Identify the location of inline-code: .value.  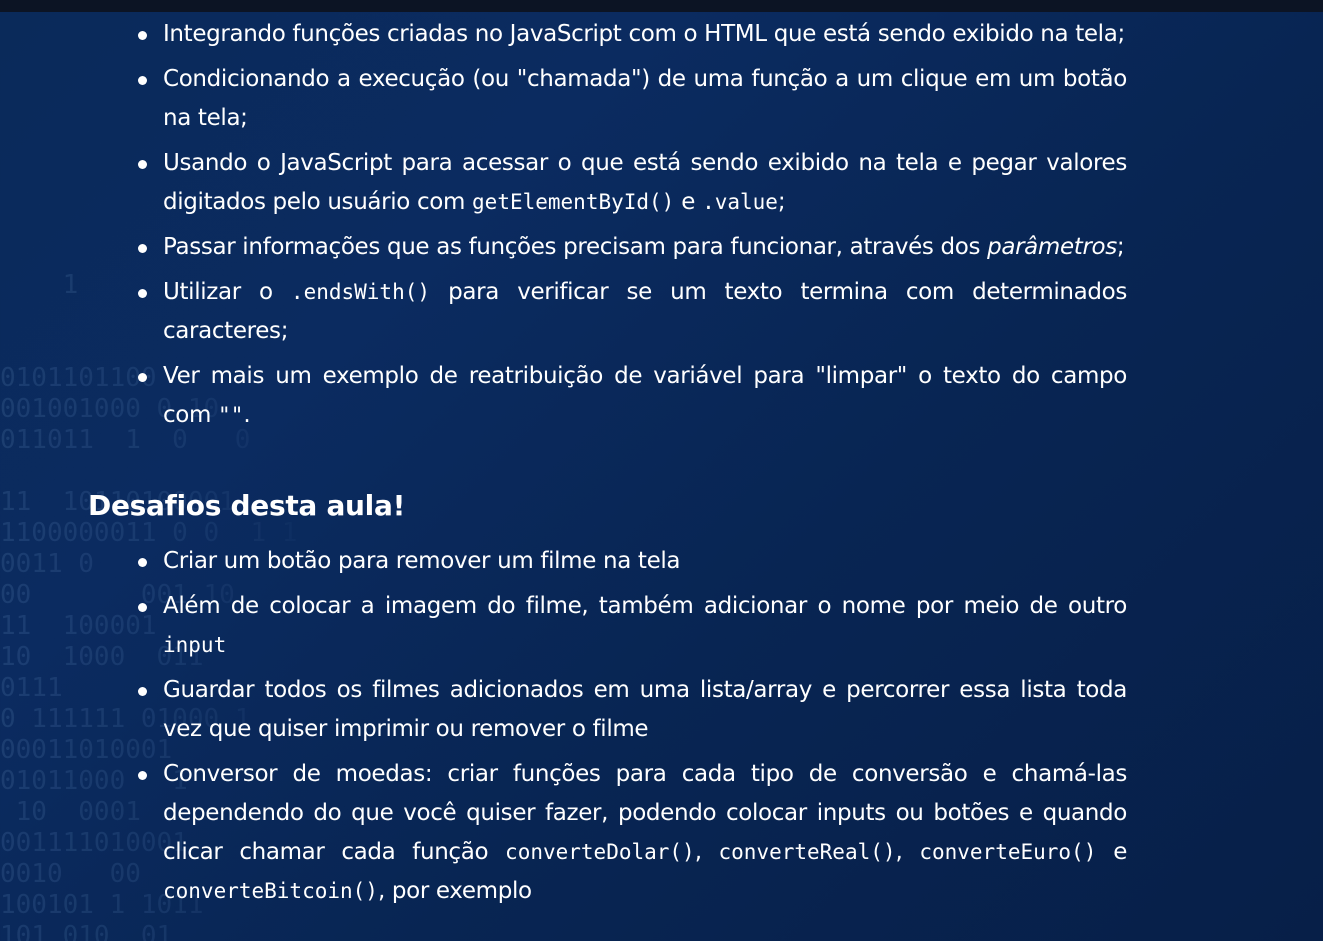
(740, 202).